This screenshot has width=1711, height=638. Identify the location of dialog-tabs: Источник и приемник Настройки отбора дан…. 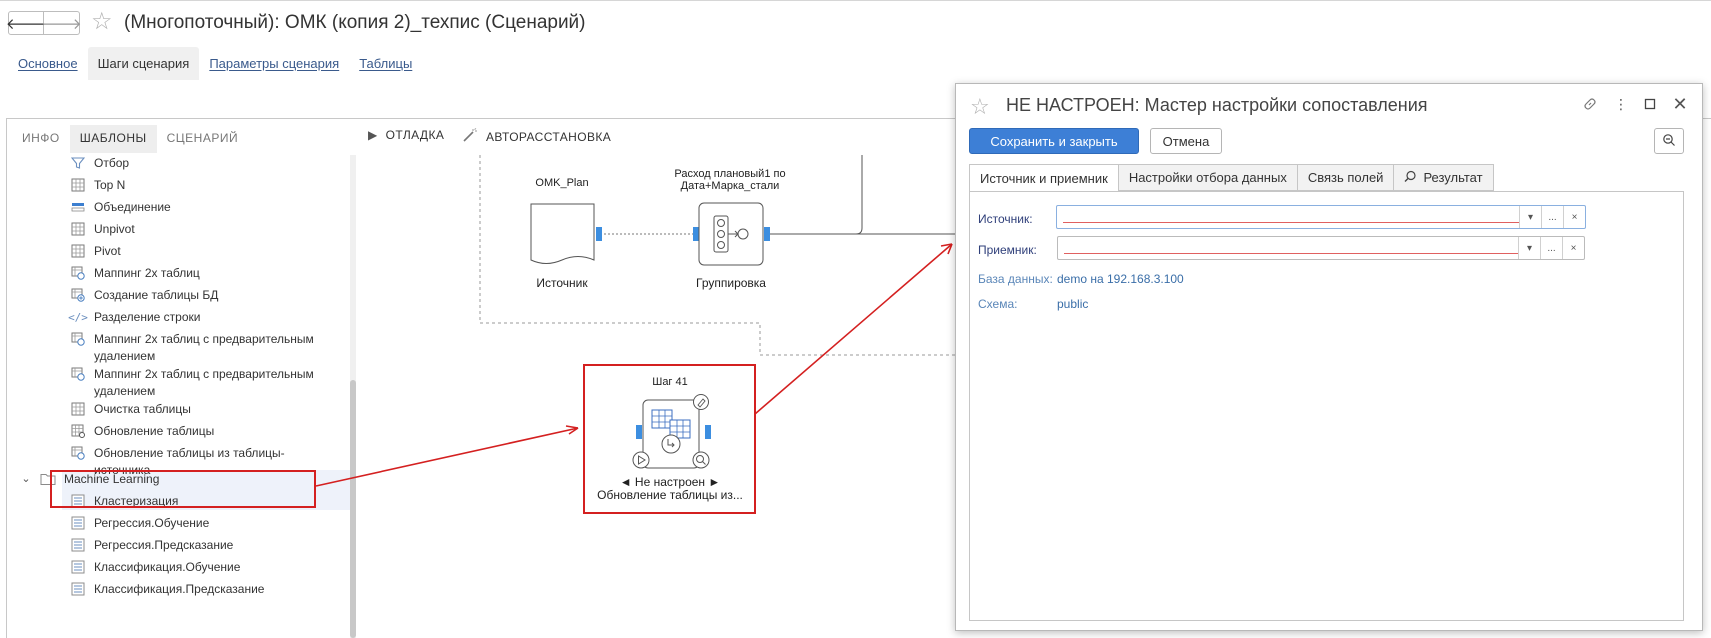
(1231, 178).